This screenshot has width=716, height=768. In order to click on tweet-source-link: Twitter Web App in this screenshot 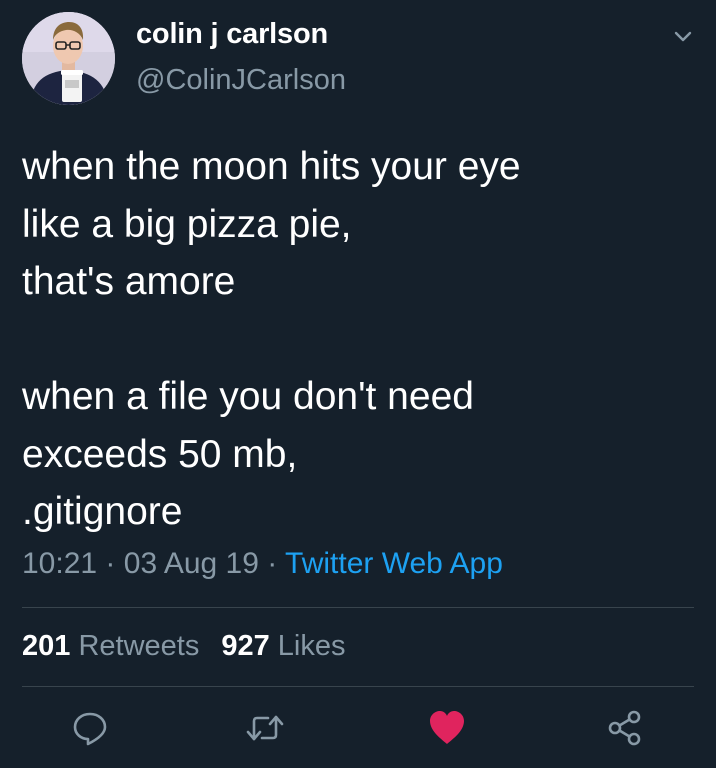, I will do `click(394, 563)`.